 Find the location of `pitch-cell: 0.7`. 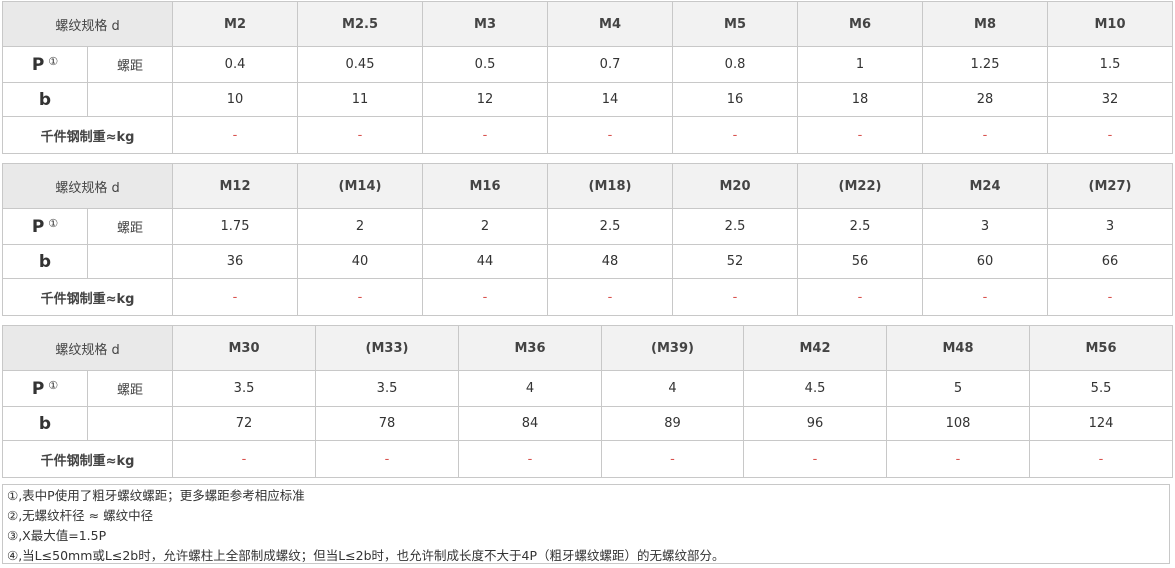

pitch-cell: 0.7 is located at coordinates (610, 64).